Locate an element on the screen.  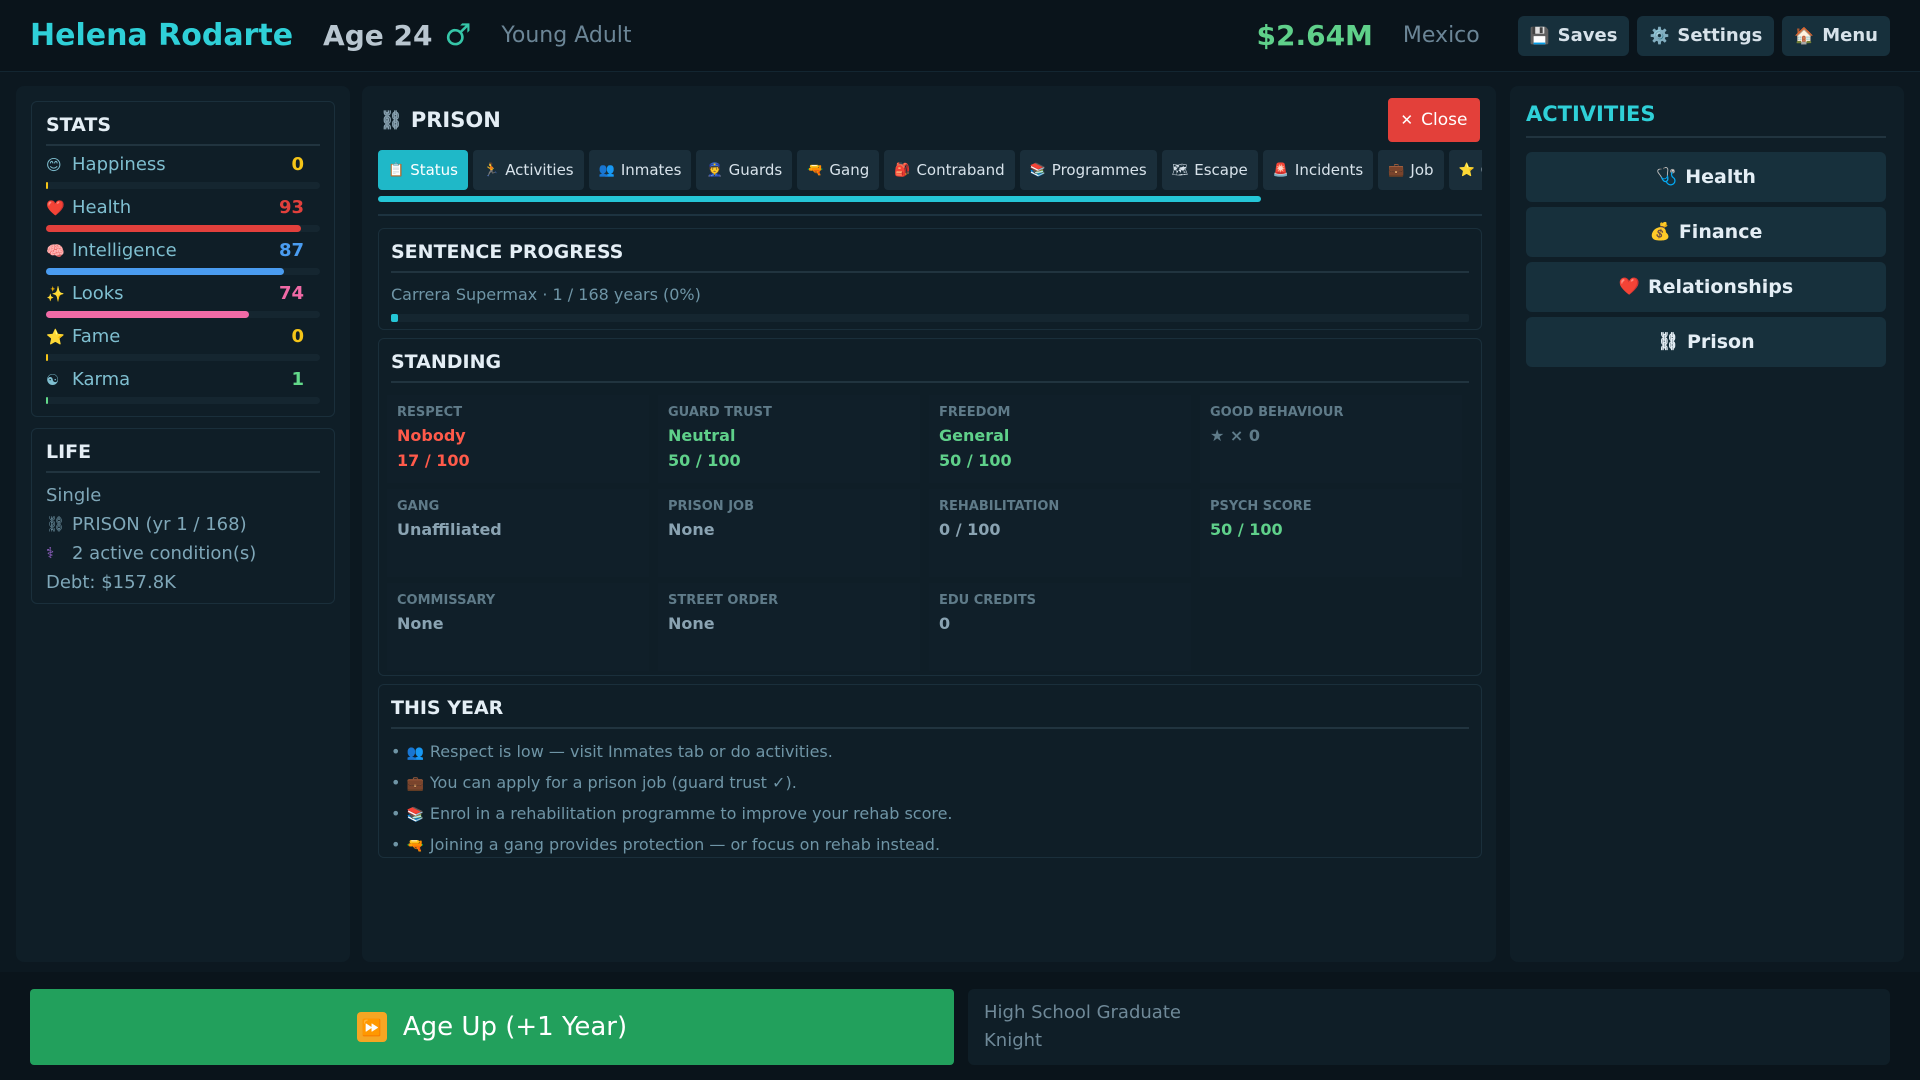
activity-relationships-button: ❤️ Relationships is located at coordinates (1706, 287).